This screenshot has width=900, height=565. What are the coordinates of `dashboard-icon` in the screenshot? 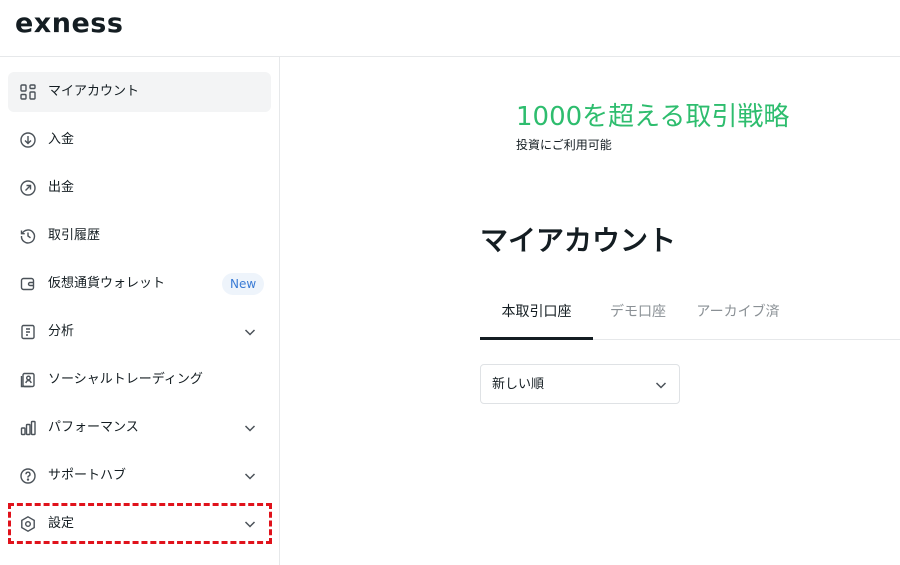 It's located at (28, 92).